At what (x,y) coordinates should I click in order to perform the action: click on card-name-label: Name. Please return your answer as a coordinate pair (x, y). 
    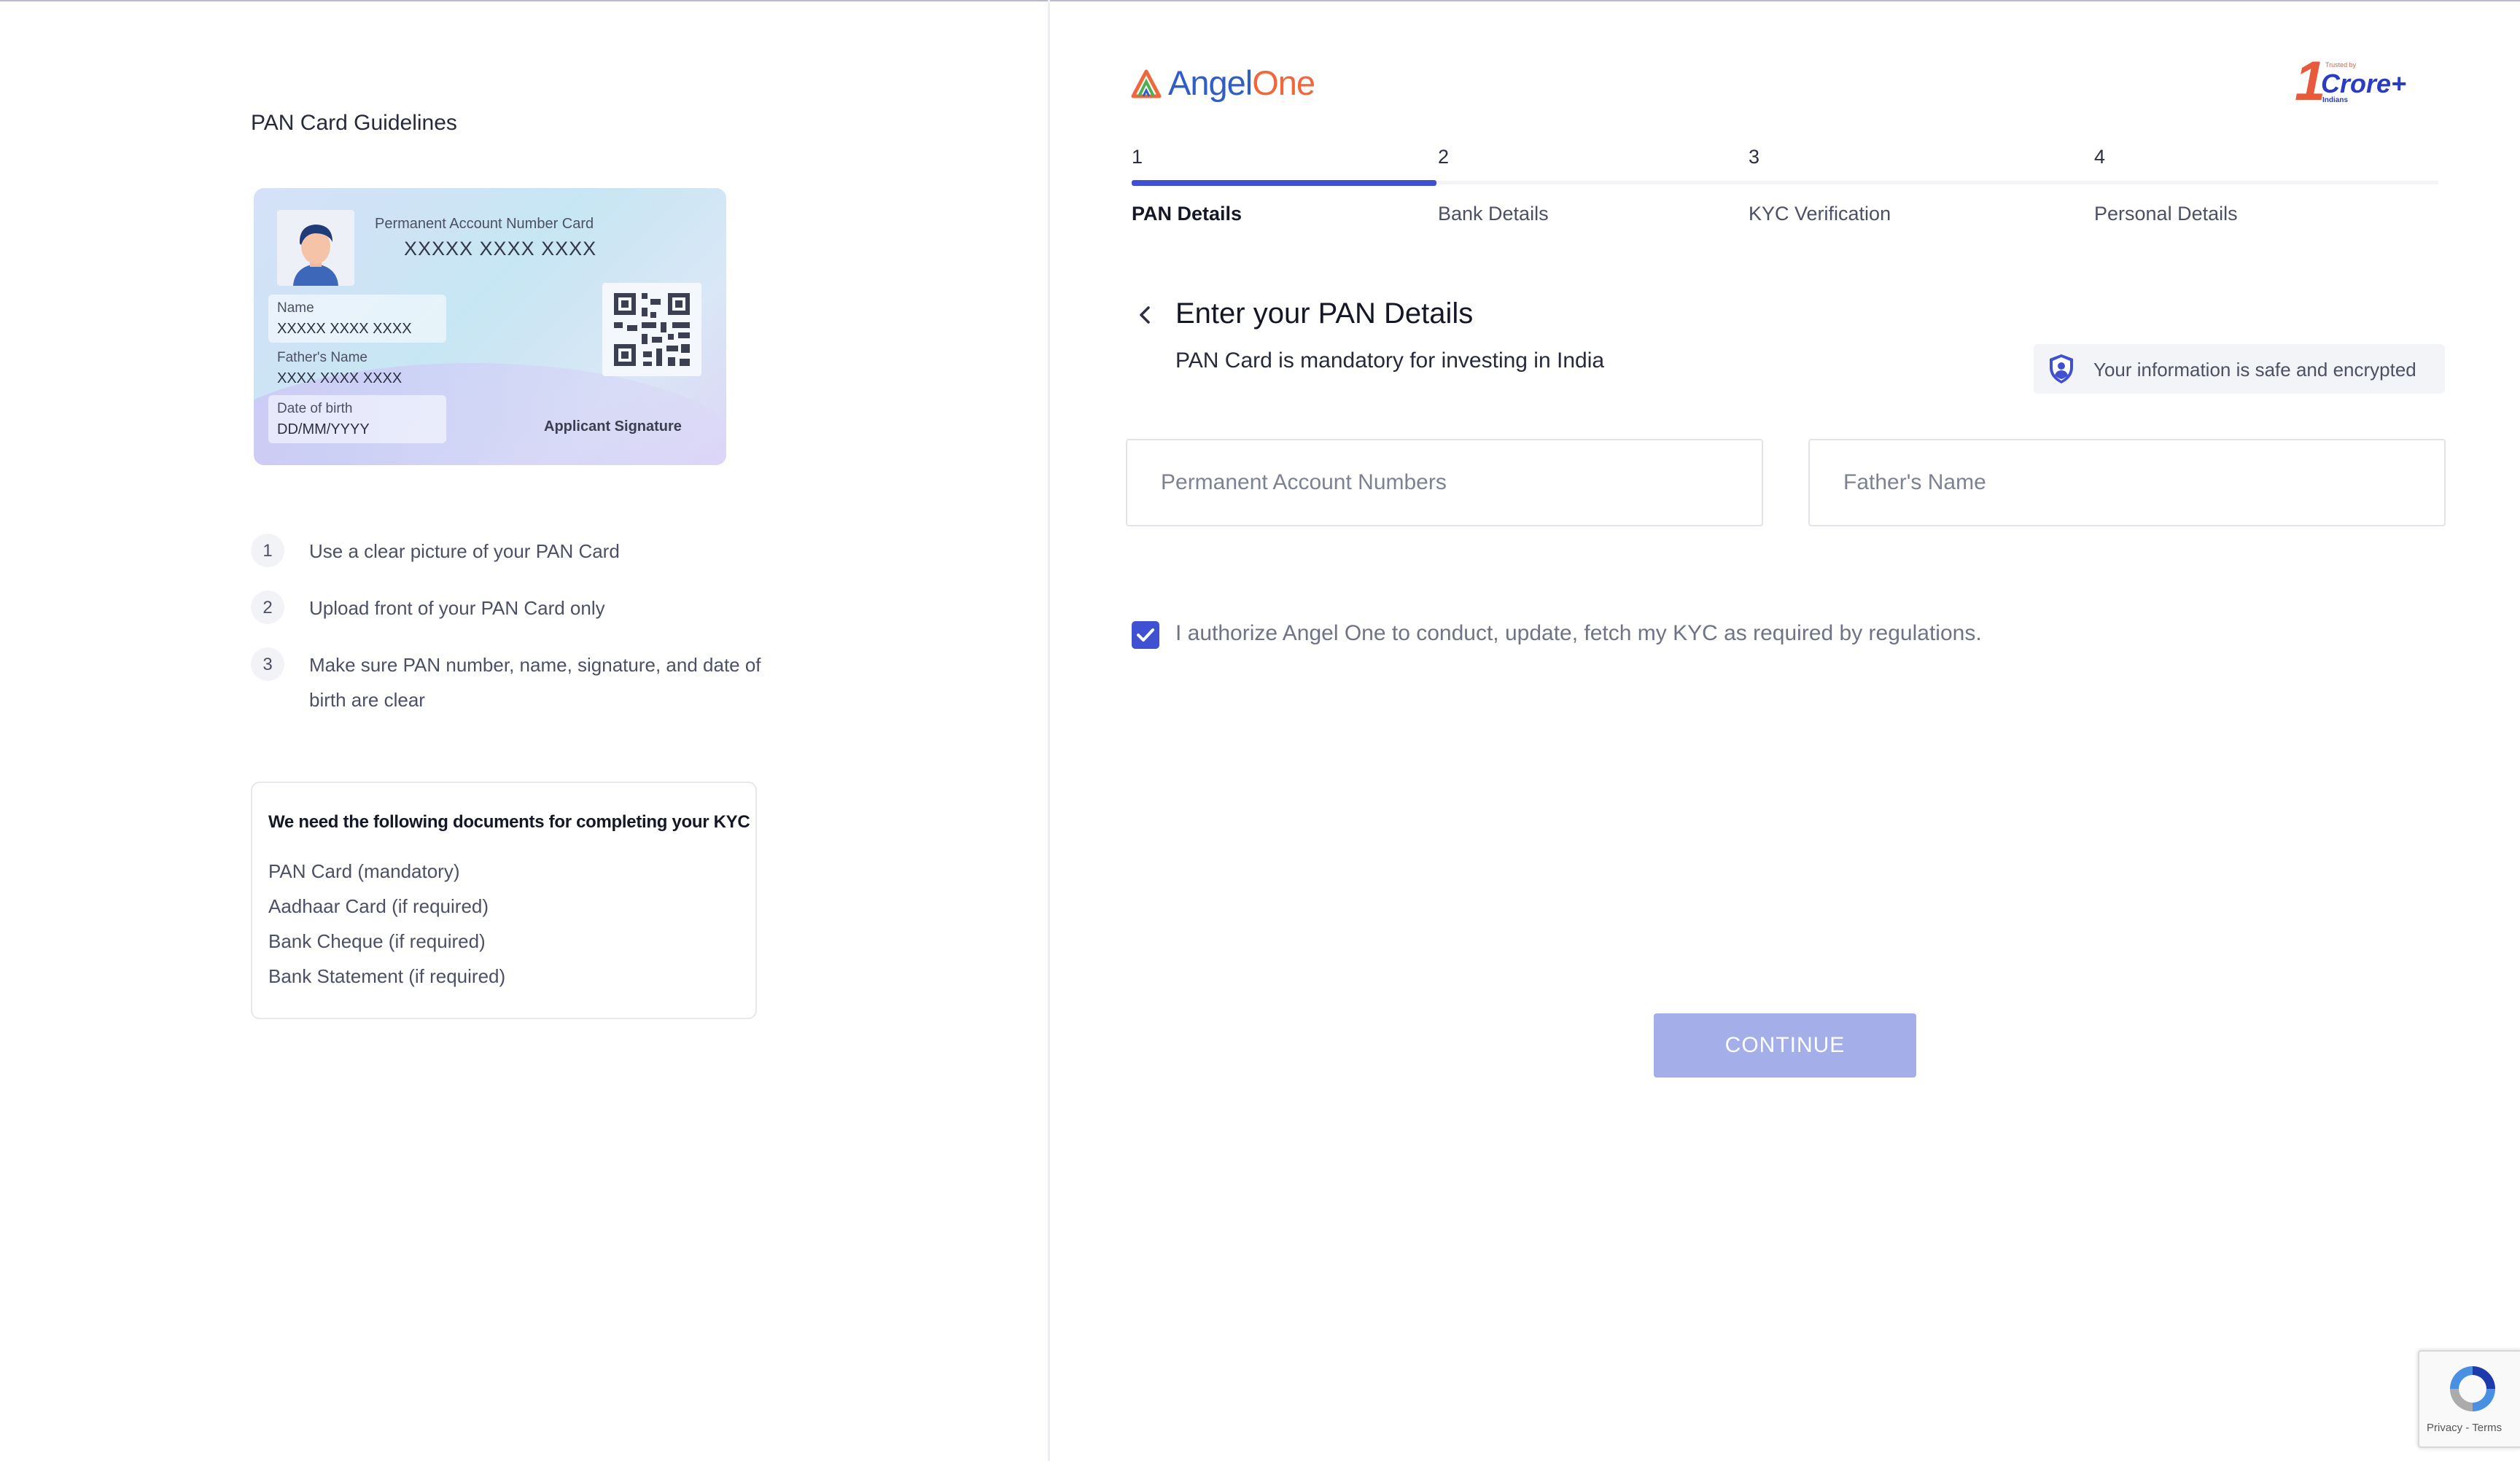
    Looking at the image, I should click on (295, 308).